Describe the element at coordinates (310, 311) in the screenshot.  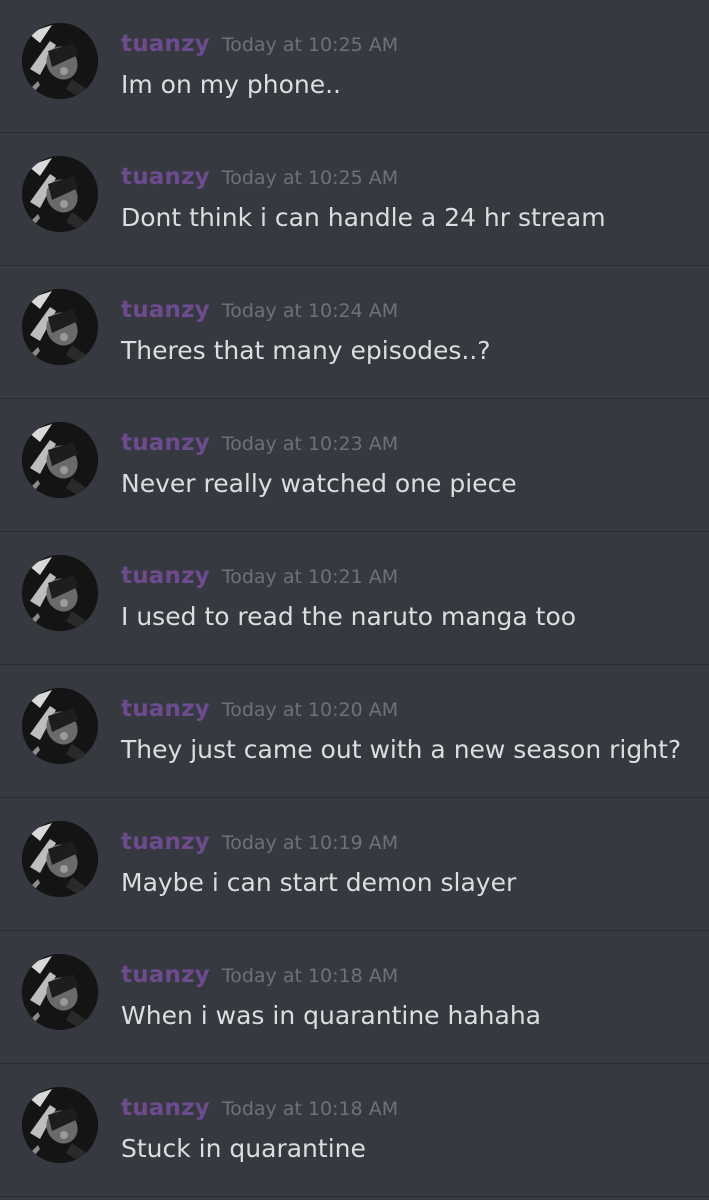
I see `message-timestamp: Today at 10:24 AM` at that location.